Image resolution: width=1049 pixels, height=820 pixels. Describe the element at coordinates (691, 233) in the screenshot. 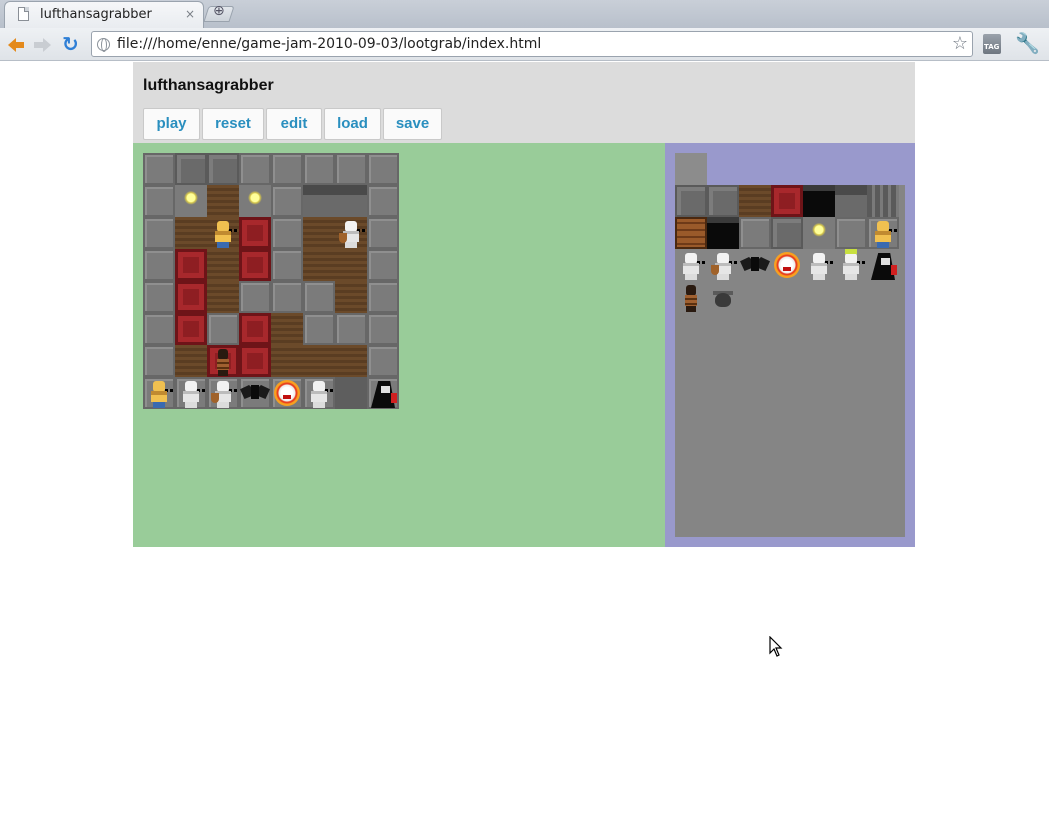

I see `tile-crate` at that location.